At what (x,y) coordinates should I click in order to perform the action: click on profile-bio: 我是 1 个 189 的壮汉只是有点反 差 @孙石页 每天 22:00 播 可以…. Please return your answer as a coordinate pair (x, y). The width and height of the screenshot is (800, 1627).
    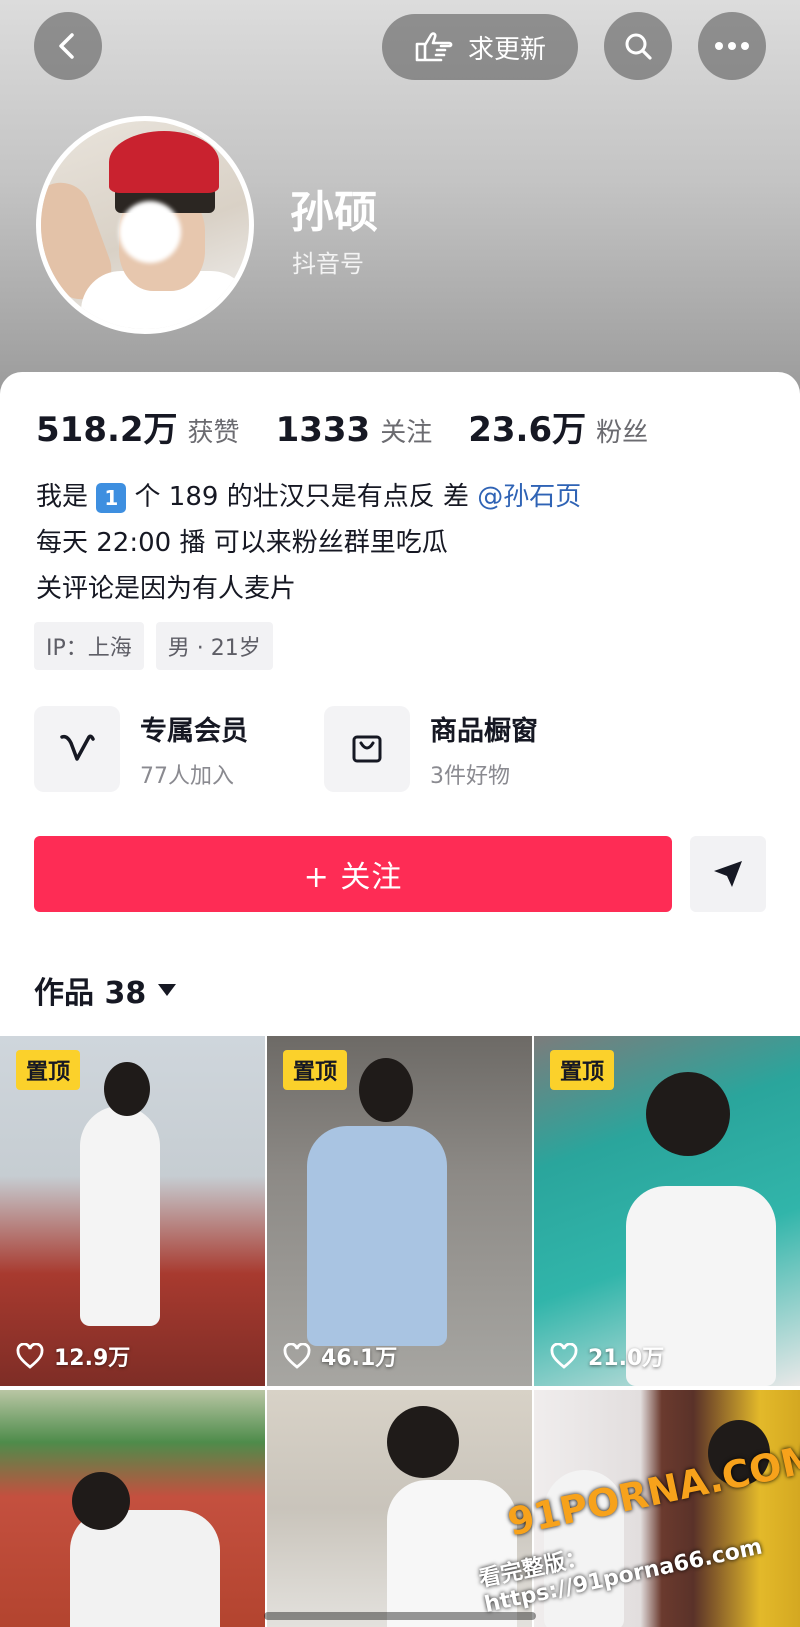
    Looking at the image, I should click on (308, 543).